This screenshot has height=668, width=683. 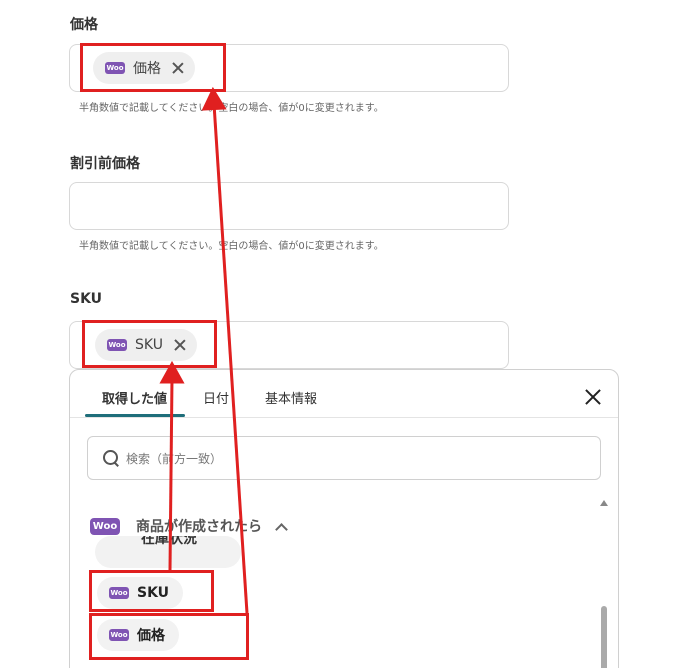 I want to click on chevron-up-icon, so click(x=281, y=529).